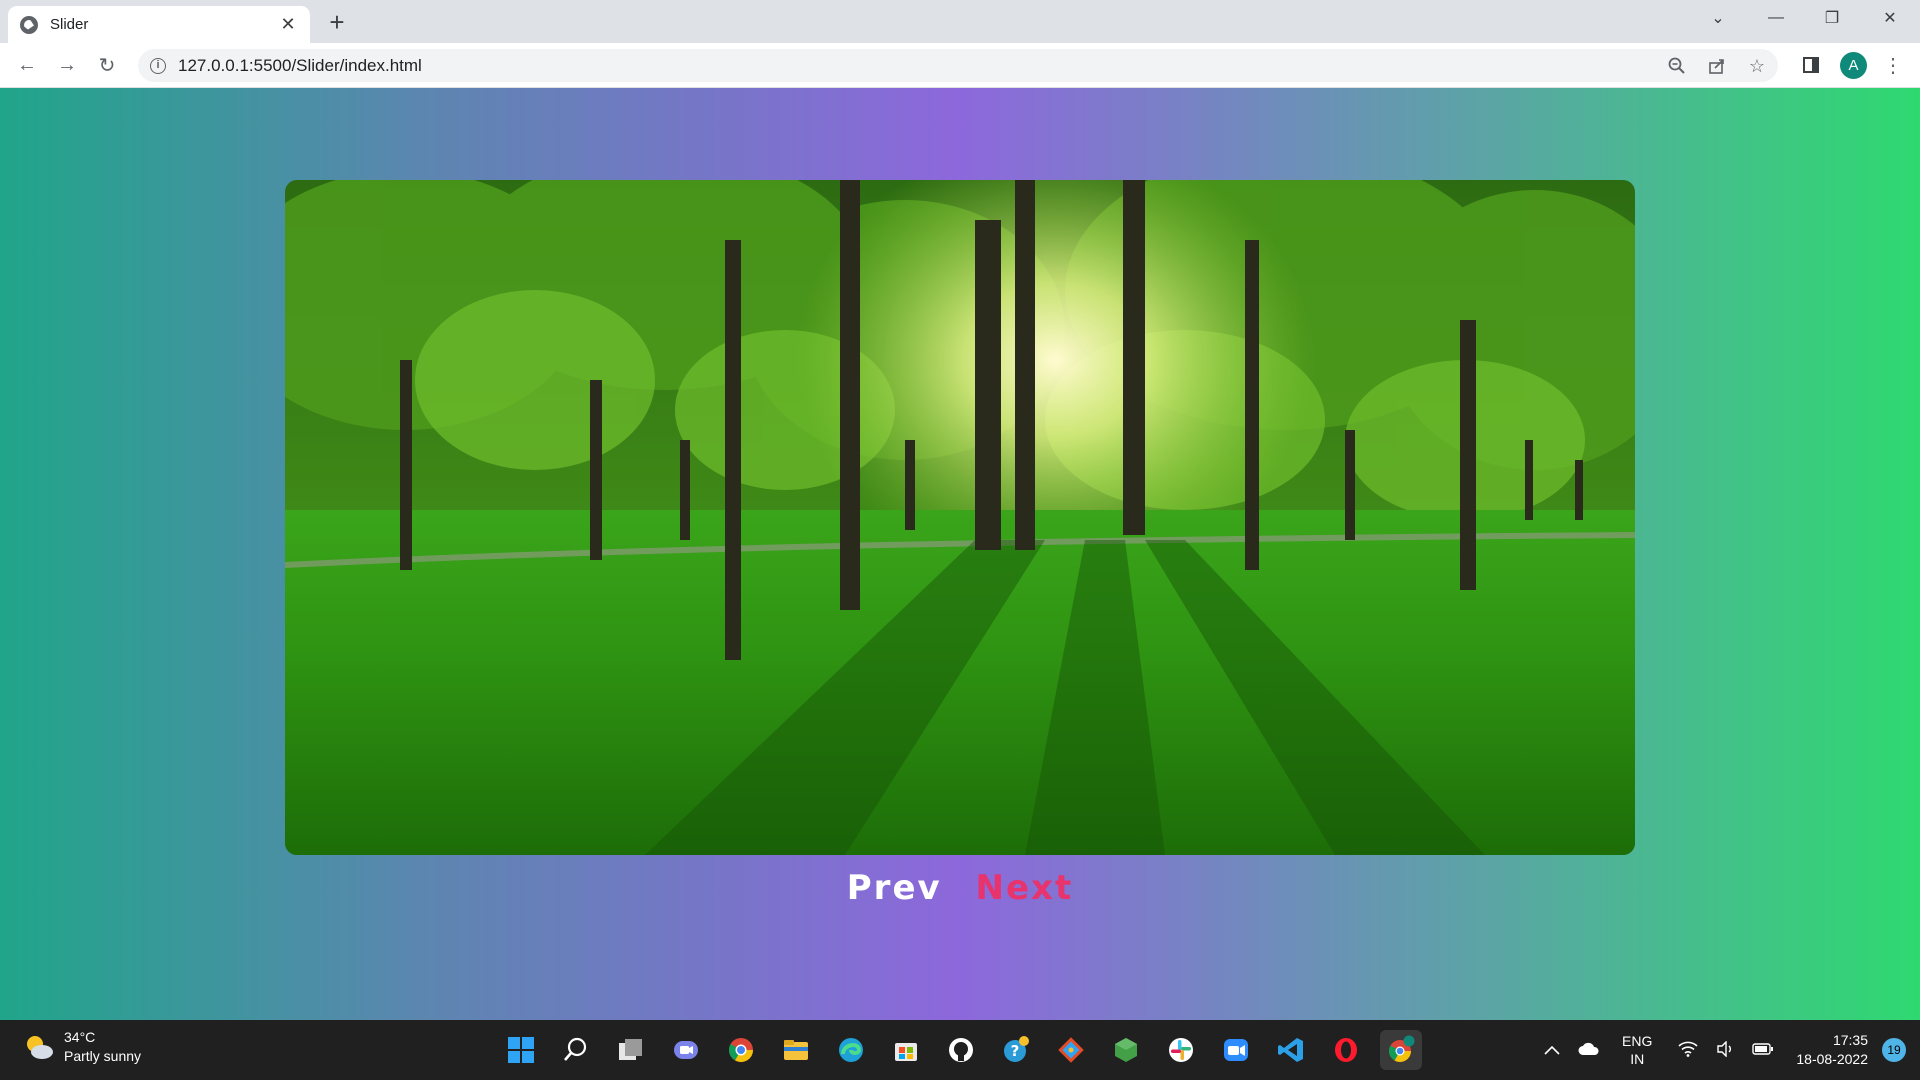 This screenshot has width=1920, height=1080. Describe the element at coordinates (1832, 18) in the screenshot. I see `restore-button: ❐` at that location.